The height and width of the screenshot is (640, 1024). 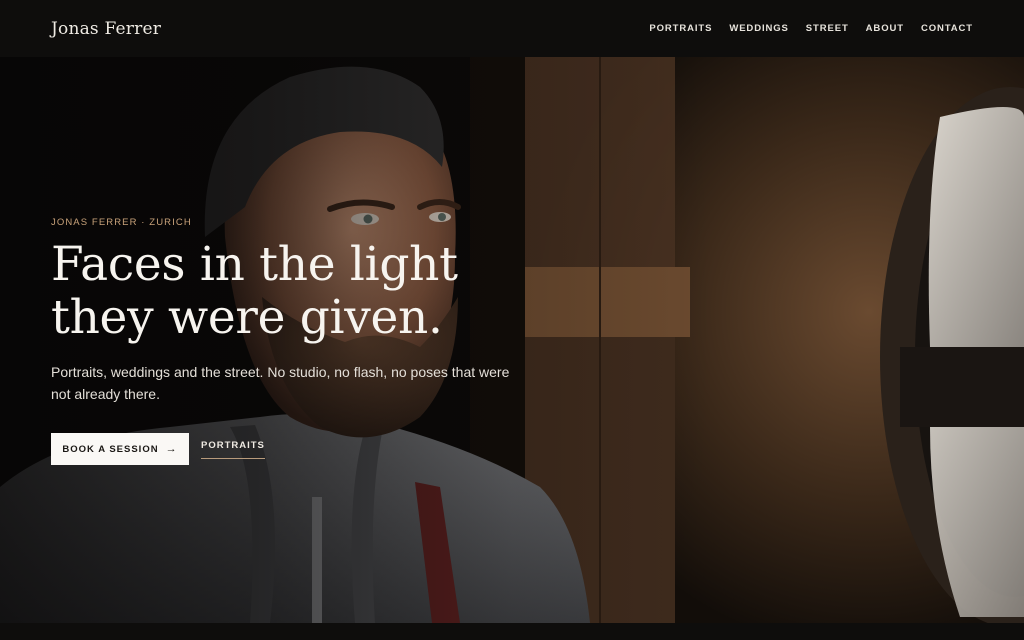 What do you see at coordinates (827, 28) in the screenshot?
I see `nav-street: STREET` at bounding box center [827, 28].